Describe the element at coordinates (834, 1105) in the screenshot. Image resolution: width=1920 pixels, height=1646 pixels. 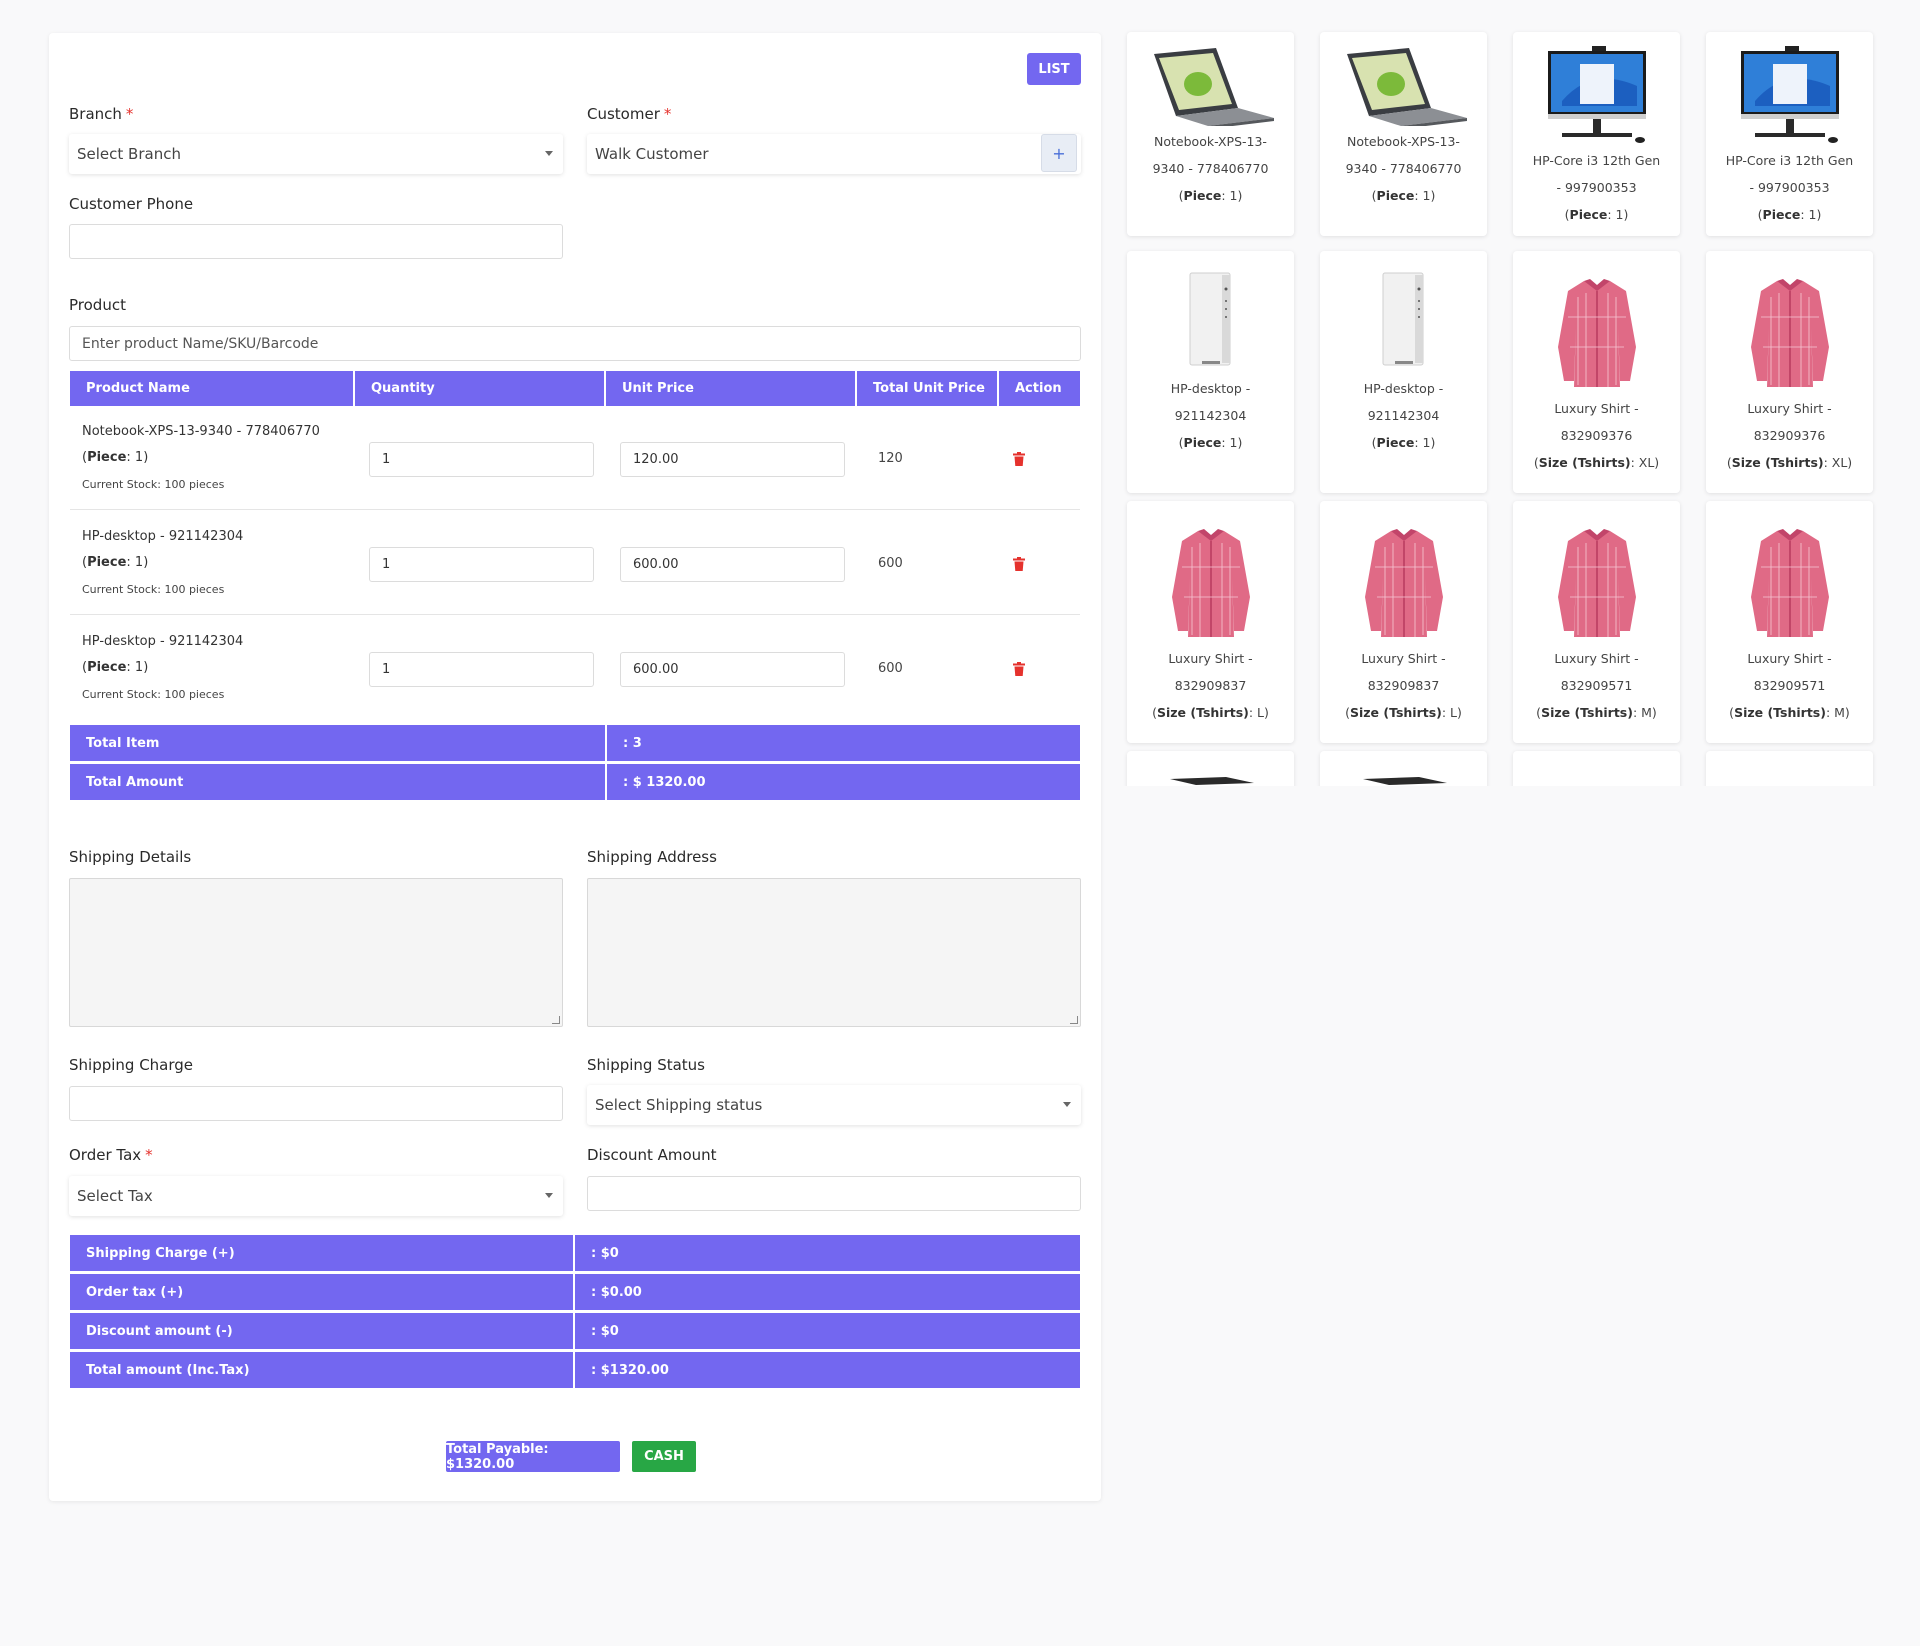
I see `shipping-status-select: Select Shipping status` at that location.